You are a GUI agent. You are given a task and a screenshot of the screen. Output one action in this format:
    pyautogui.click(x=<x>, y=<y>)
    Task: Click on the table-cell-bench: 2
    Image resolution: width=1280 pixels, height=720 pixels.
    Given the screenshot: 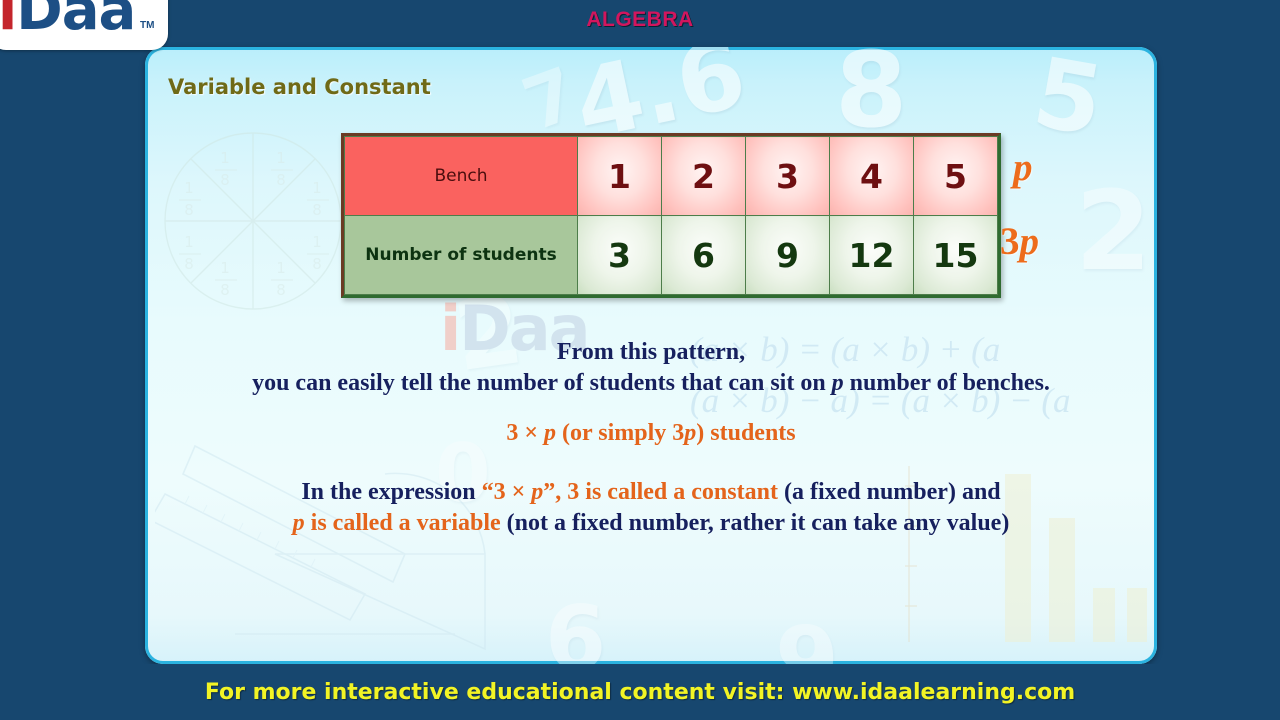 What is the action you would take?
    pyautogui.click(x=703, y=176)
    